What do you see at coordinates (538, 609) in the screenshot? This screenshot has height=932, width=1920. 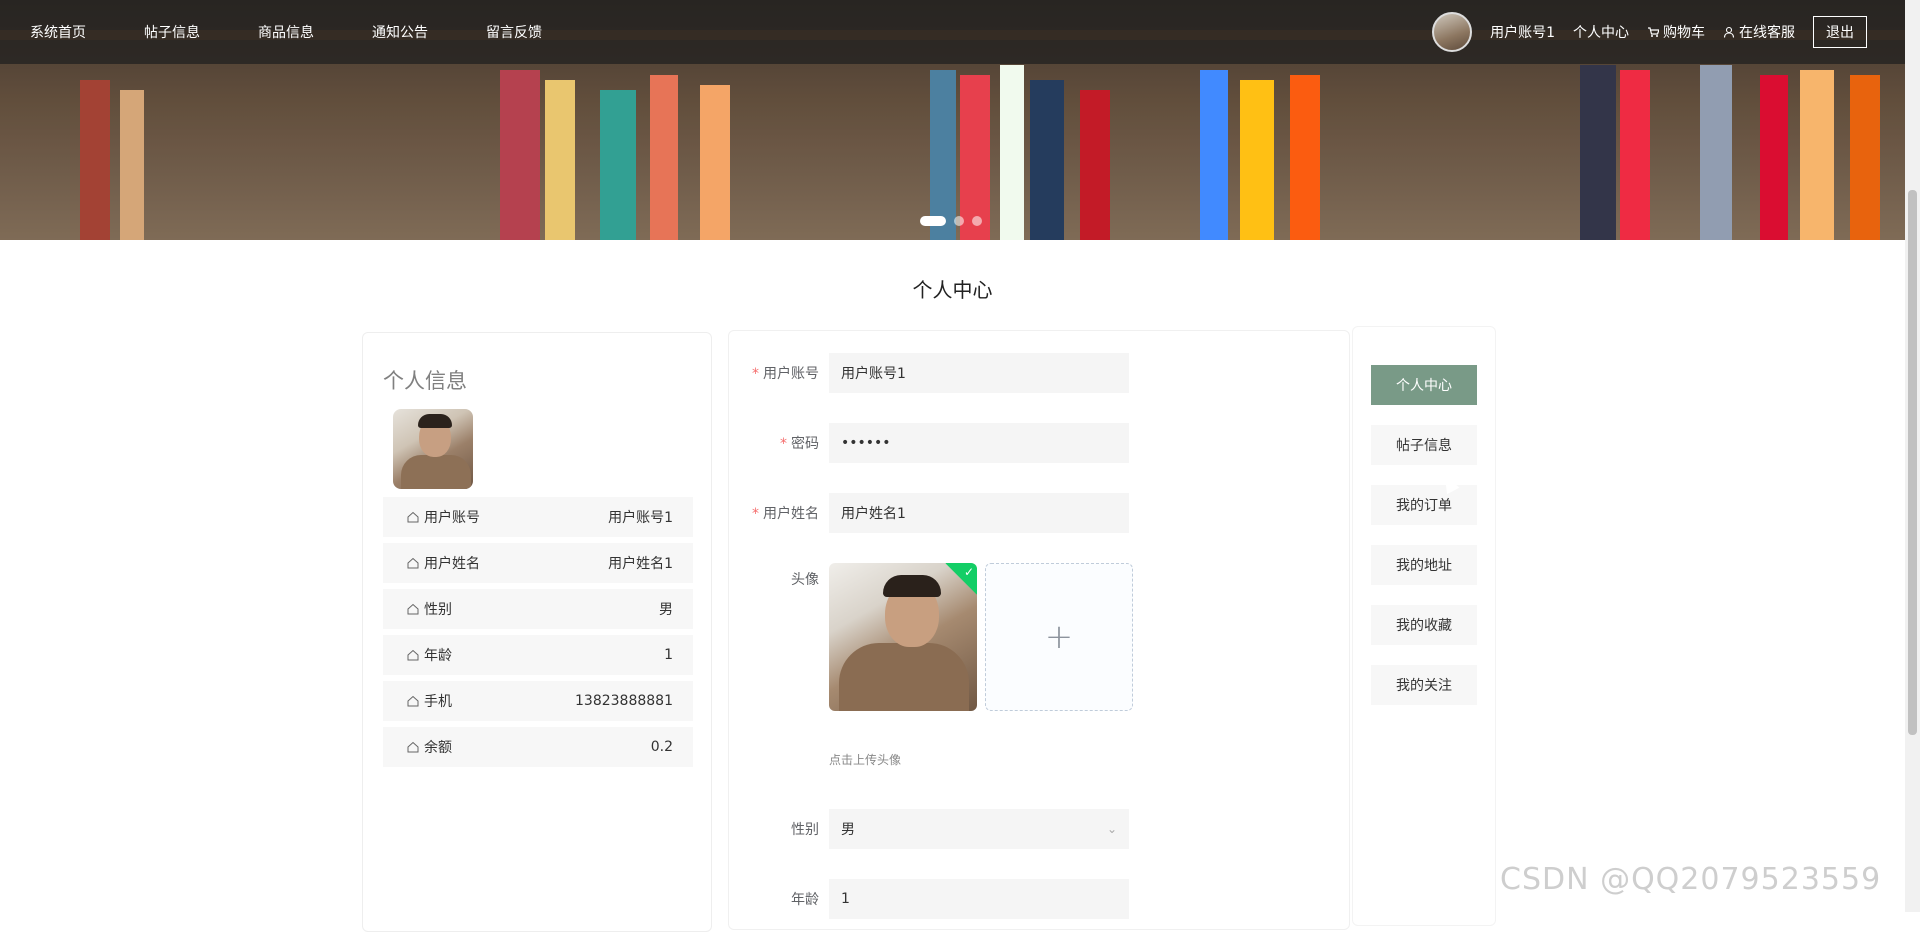 I see `list-item: 性别 男` at bounding box center [538, 609].